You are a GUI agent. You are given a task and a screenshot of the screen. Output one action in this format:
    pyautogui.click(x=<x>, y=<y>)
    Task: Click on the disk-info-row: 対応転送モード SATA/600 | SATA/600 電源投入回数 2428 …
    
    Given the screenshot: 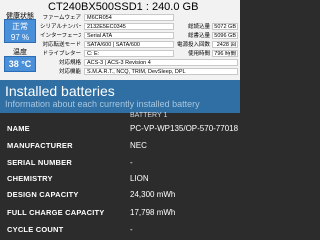 What is the action you would take?
    pyautogui.click(x=140, y=45)
    